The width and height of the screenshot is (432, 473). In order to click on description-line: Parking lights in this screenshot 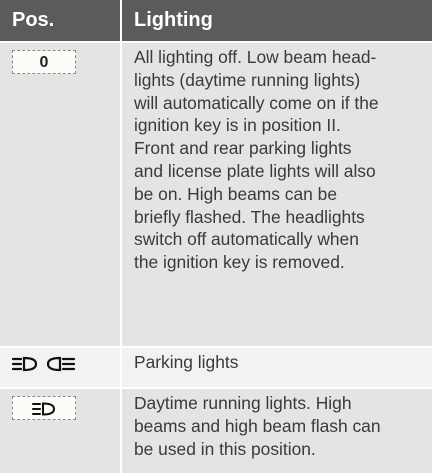, I will do `click(186, 362)`.